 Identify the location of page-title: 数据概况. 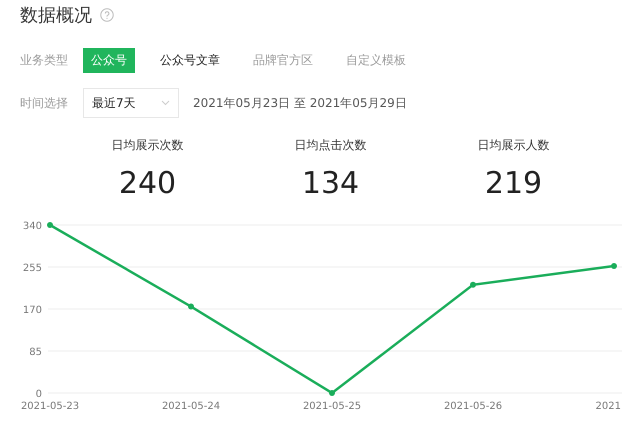
(56, 15).